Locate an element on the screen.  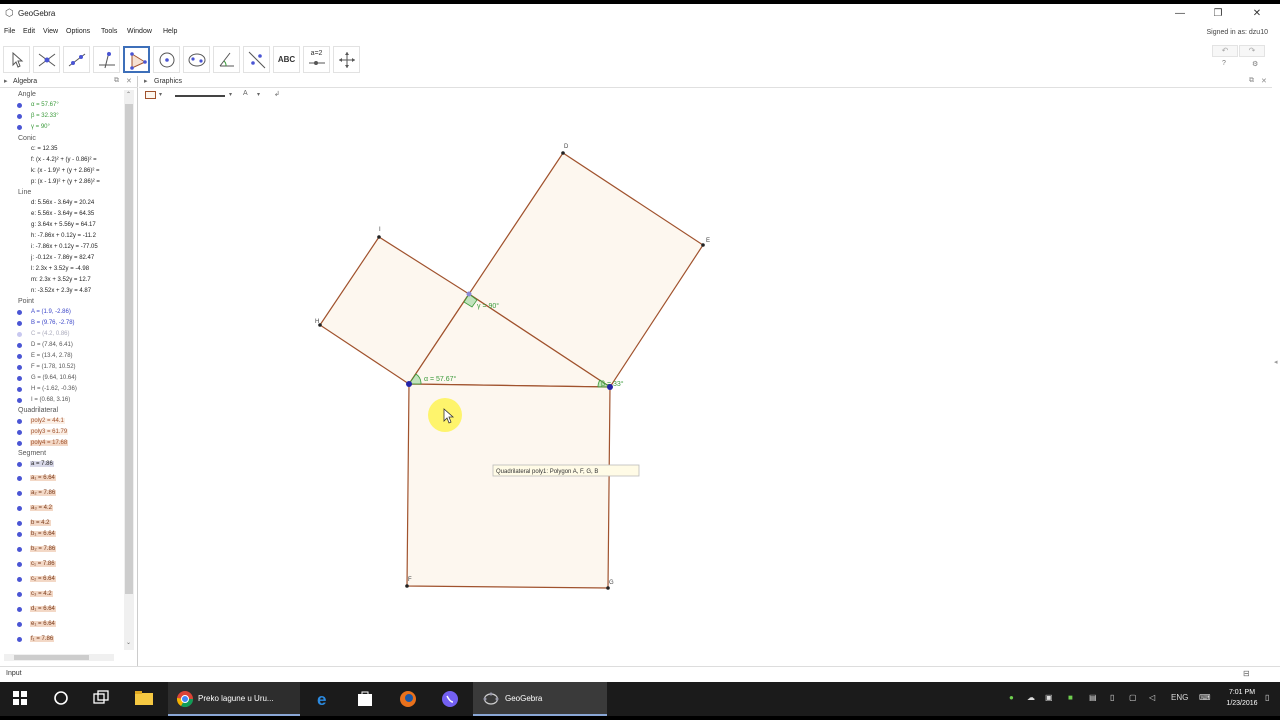
category-line: Line is located at coordinates (24, 192).